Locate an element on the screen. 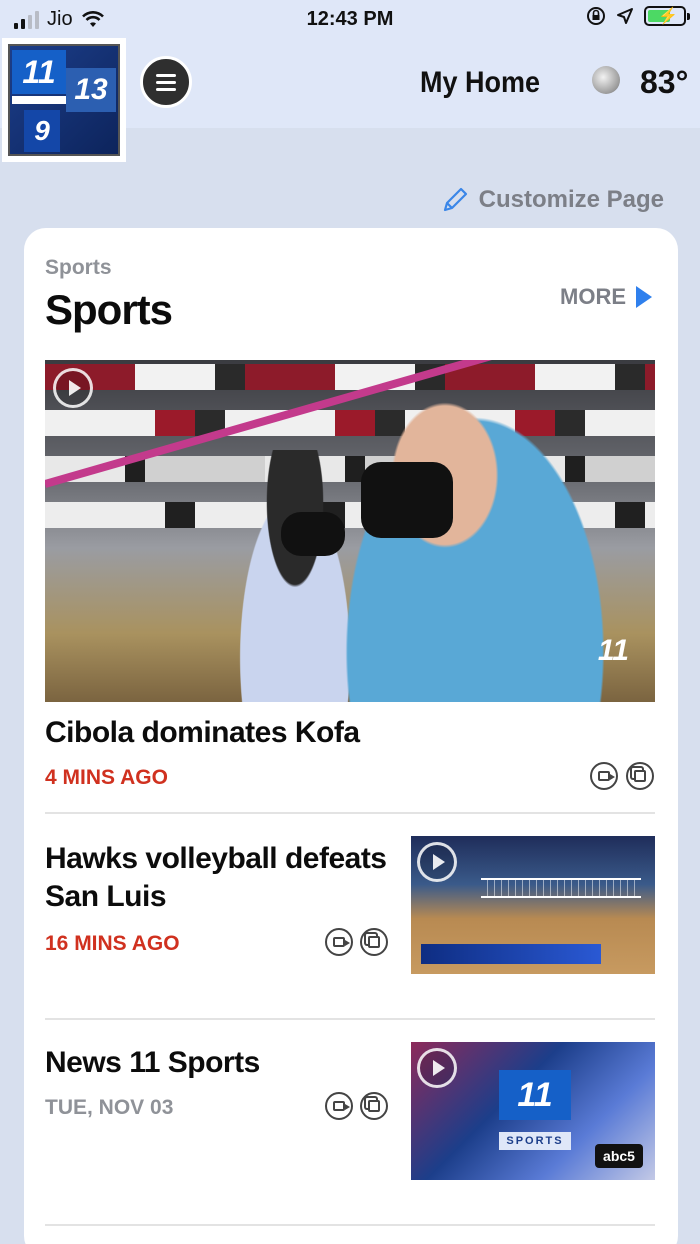 Image resolution: width=700 pixels, height=1244 pixels. page-title: My Home is located at coordinates (480, 83).